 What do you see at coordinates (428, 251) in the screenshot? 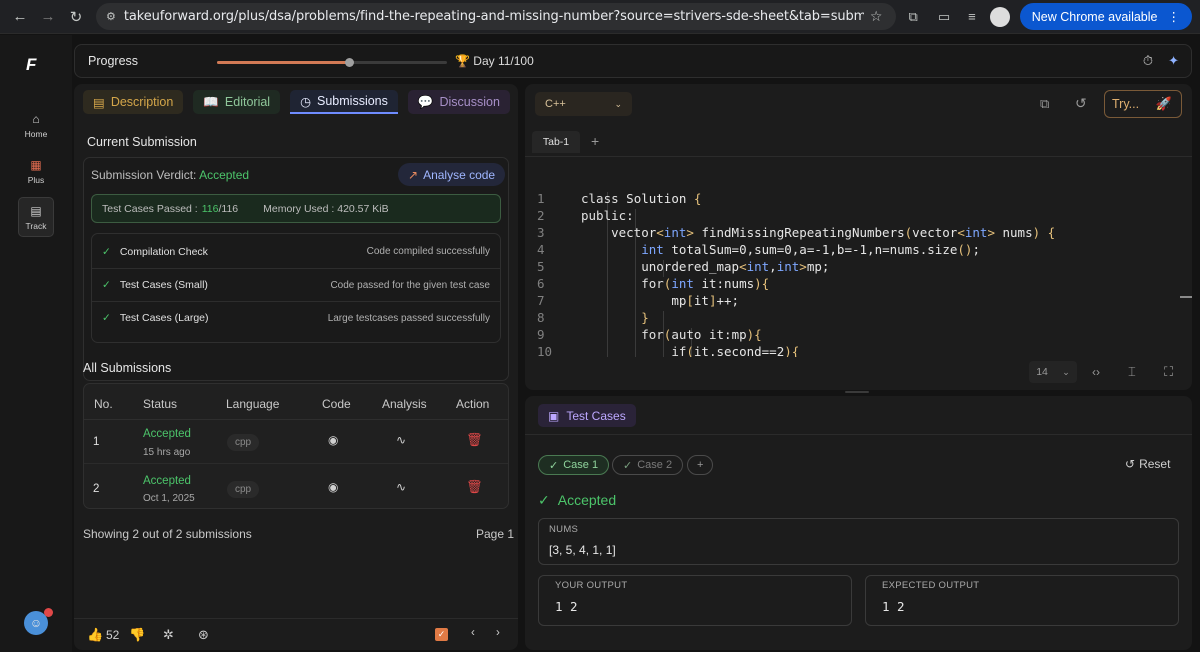
I see `check-detail: Code compiled successfully` at bounding box center [428, 251].